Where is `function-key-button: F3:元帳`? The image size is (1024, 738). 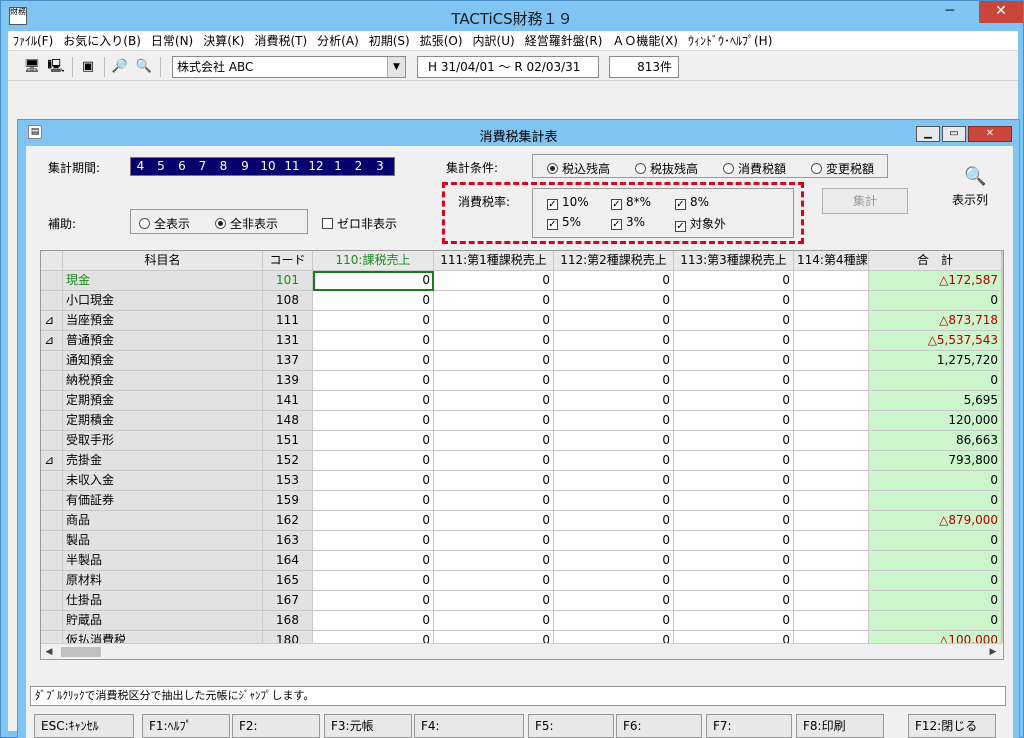 function-key-button: F3:元帳 is located at coordinates (368, 726).